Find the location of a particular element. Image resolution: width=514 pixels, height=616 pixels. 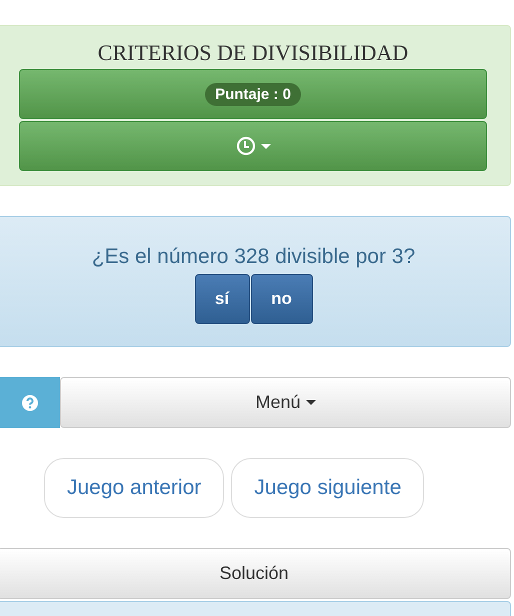

help-button is located at coordinates (30, 402).